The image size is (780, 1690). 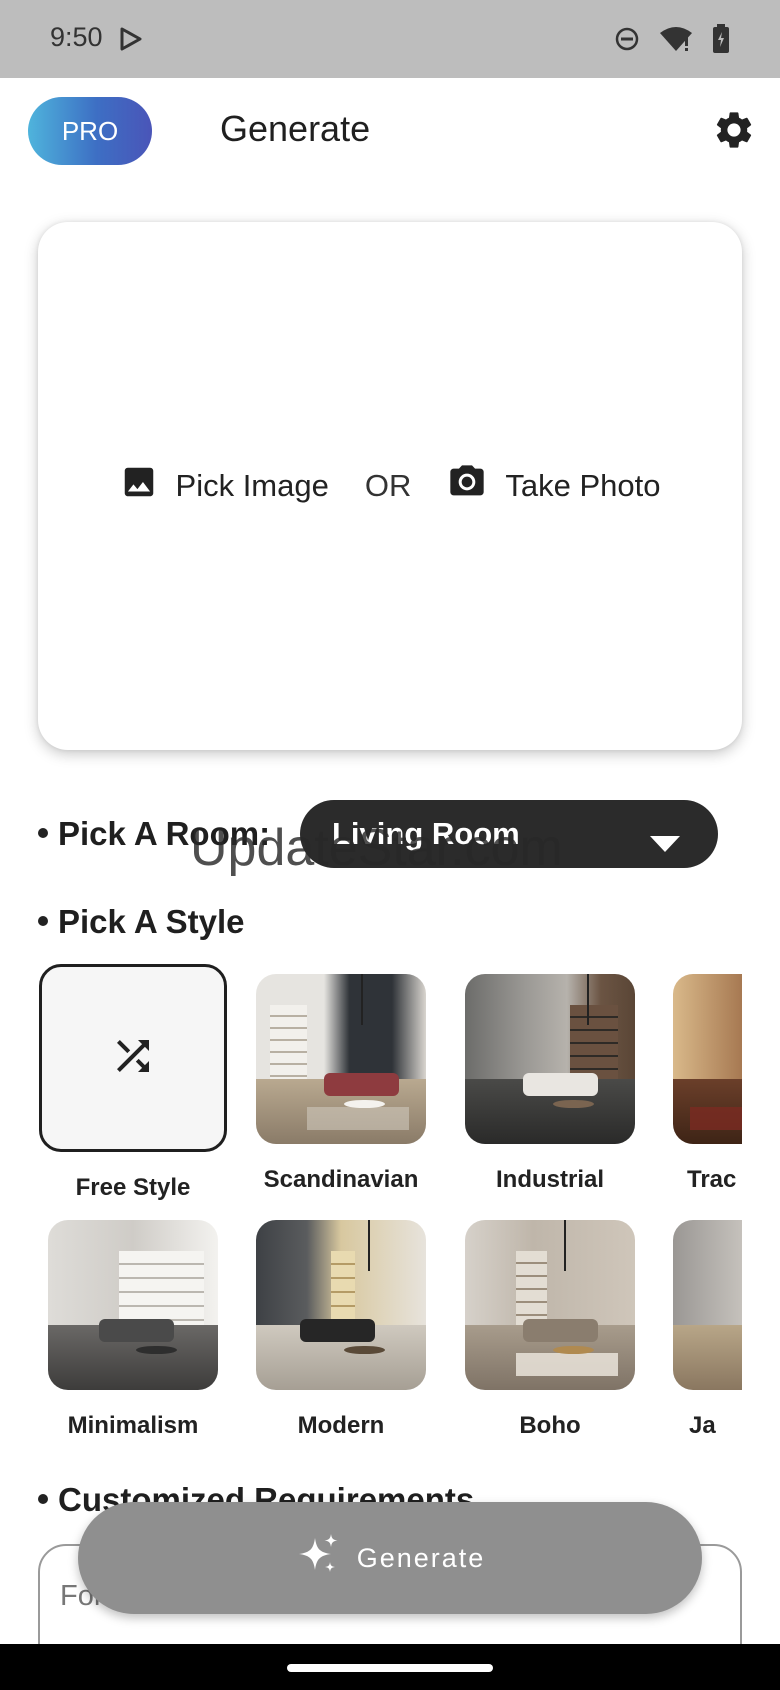 I want to click on scandinavian-thumb, so click(x=341, y=1059).